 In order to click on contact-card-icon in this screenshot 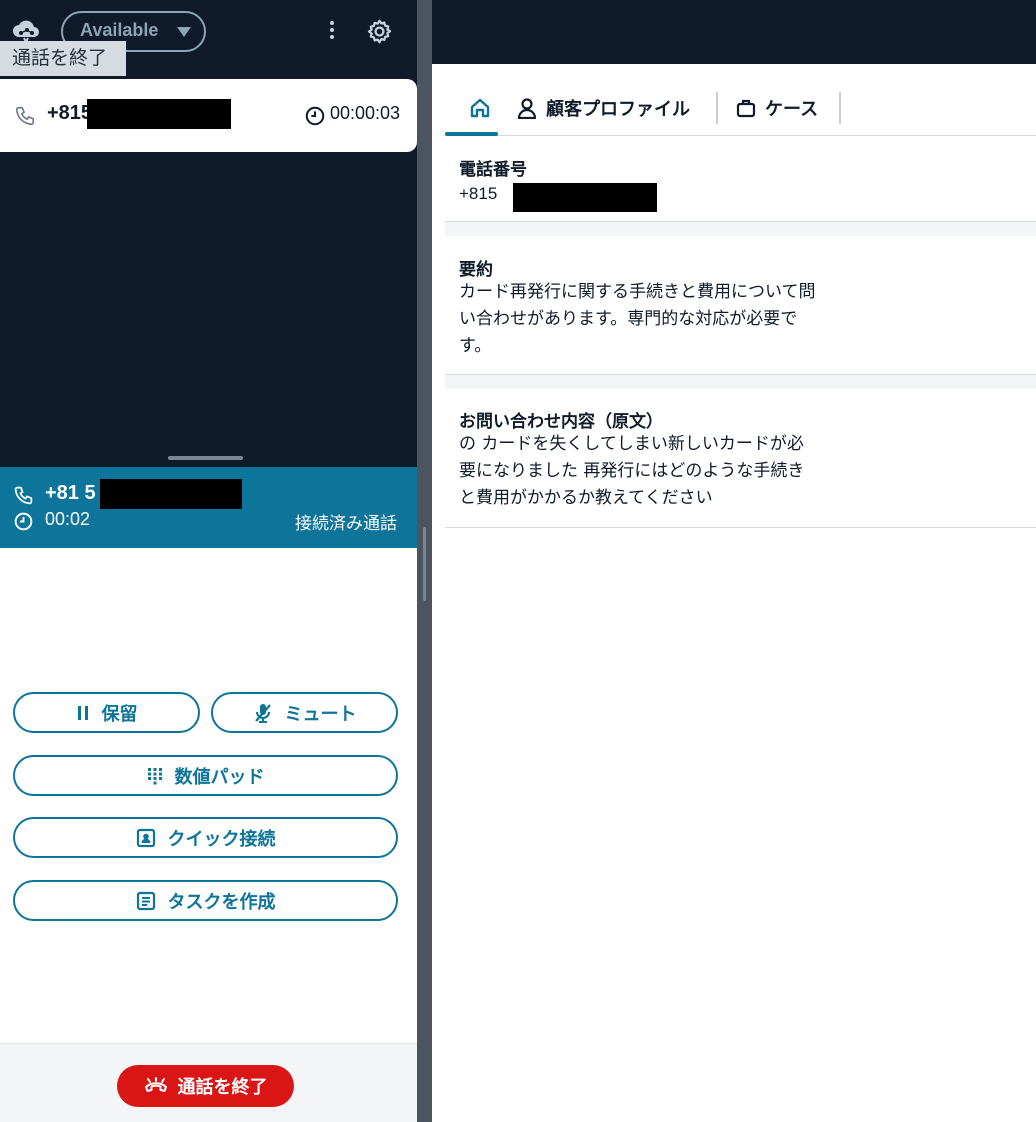, I will do `click(145, 837)`.